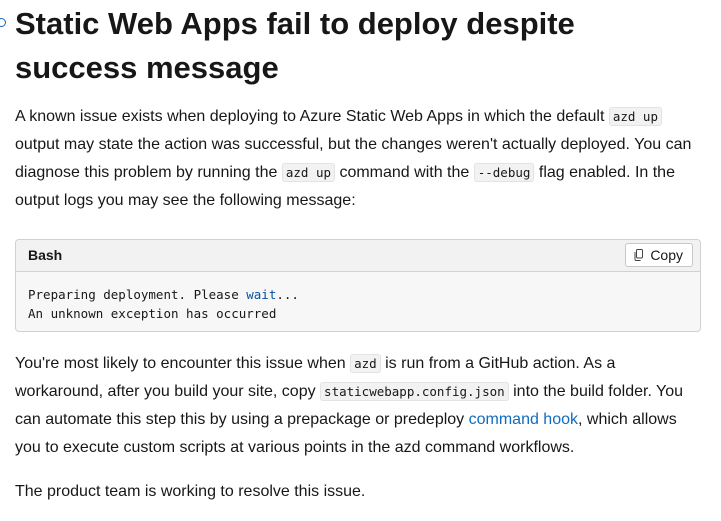 The height and width of the screenshot is (521, 721). What do you see at coordinates (45, 255) in the screenshot?
I see `code-language-label: Bash` at bounding box center [45, 255].